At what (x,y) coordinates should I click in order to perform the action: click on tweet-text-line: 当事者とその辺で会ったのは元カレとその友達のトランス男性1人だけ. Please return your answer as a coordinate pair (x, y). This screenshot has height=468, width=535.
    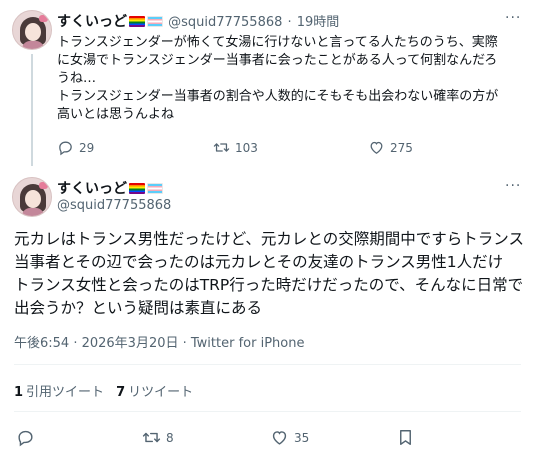
    Looking at the image, I should click on (259, 262).